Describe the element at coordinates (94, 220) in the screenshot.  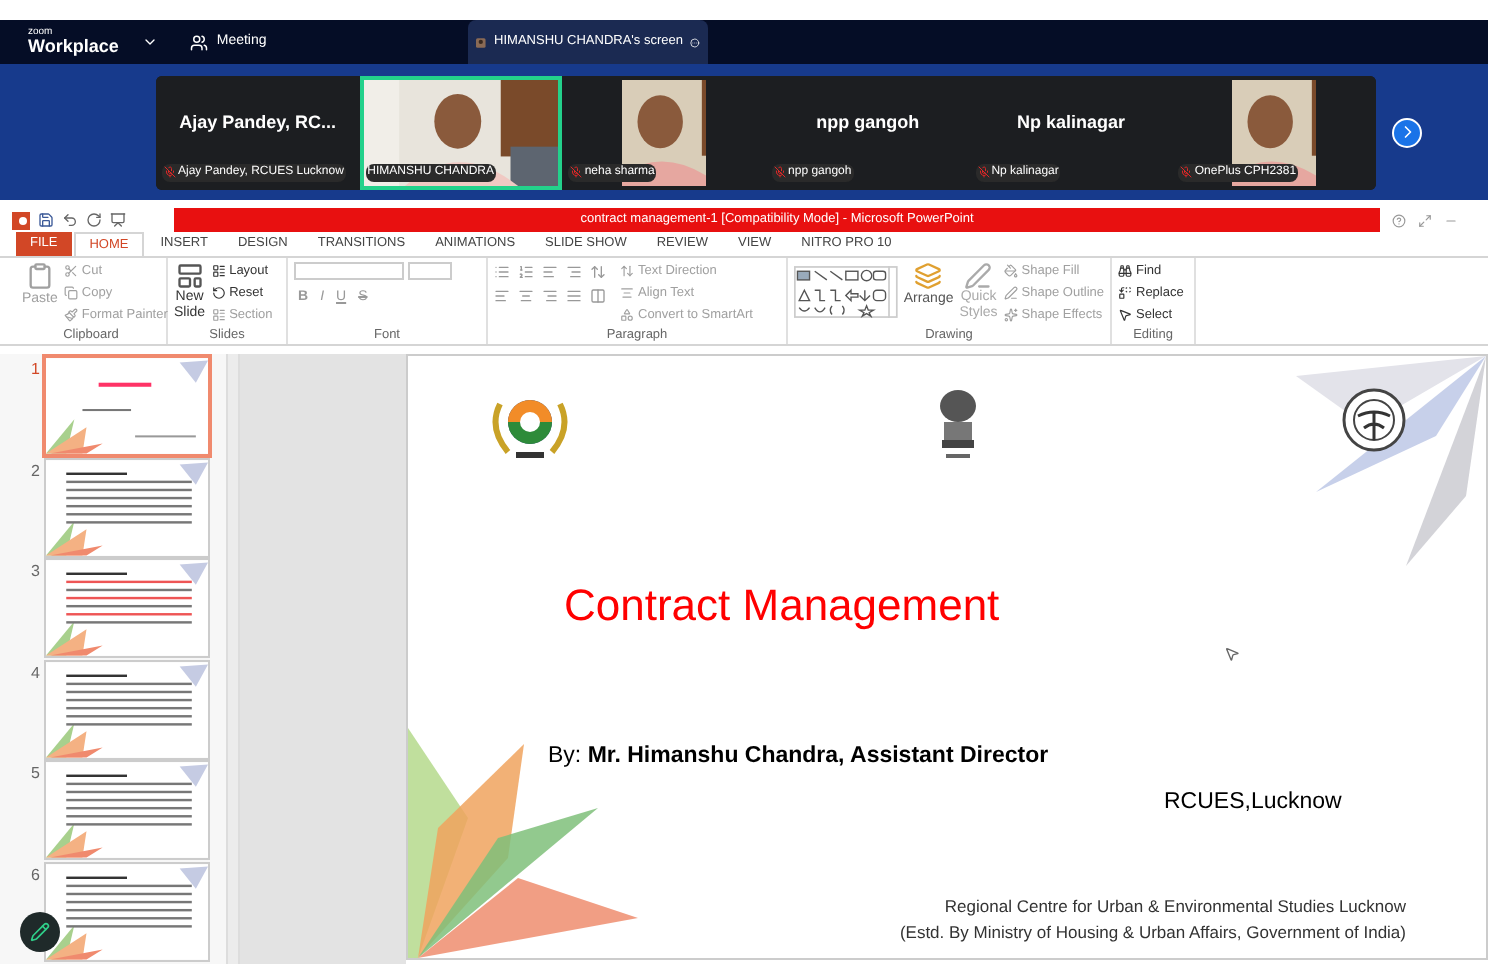
I see `redo-icon` at that location.